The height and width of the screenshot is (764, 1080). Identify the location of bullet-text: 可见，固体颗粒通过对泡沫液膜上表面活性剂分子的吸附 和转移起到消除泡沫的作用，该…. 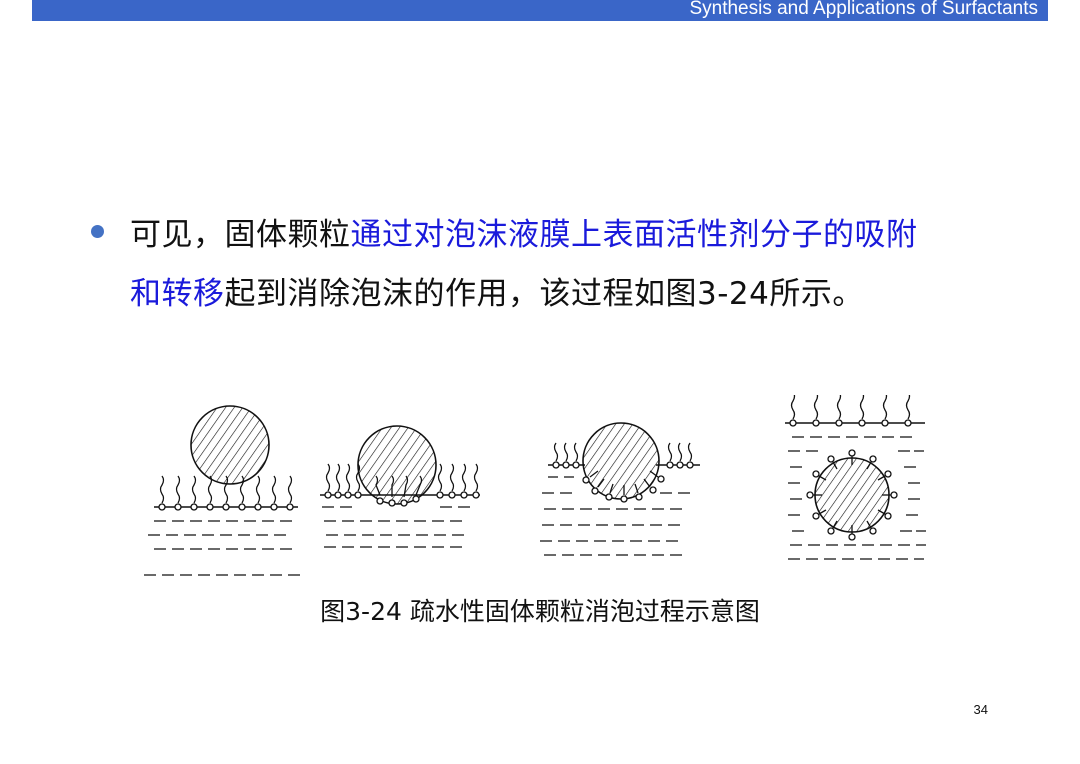
(580, 265).